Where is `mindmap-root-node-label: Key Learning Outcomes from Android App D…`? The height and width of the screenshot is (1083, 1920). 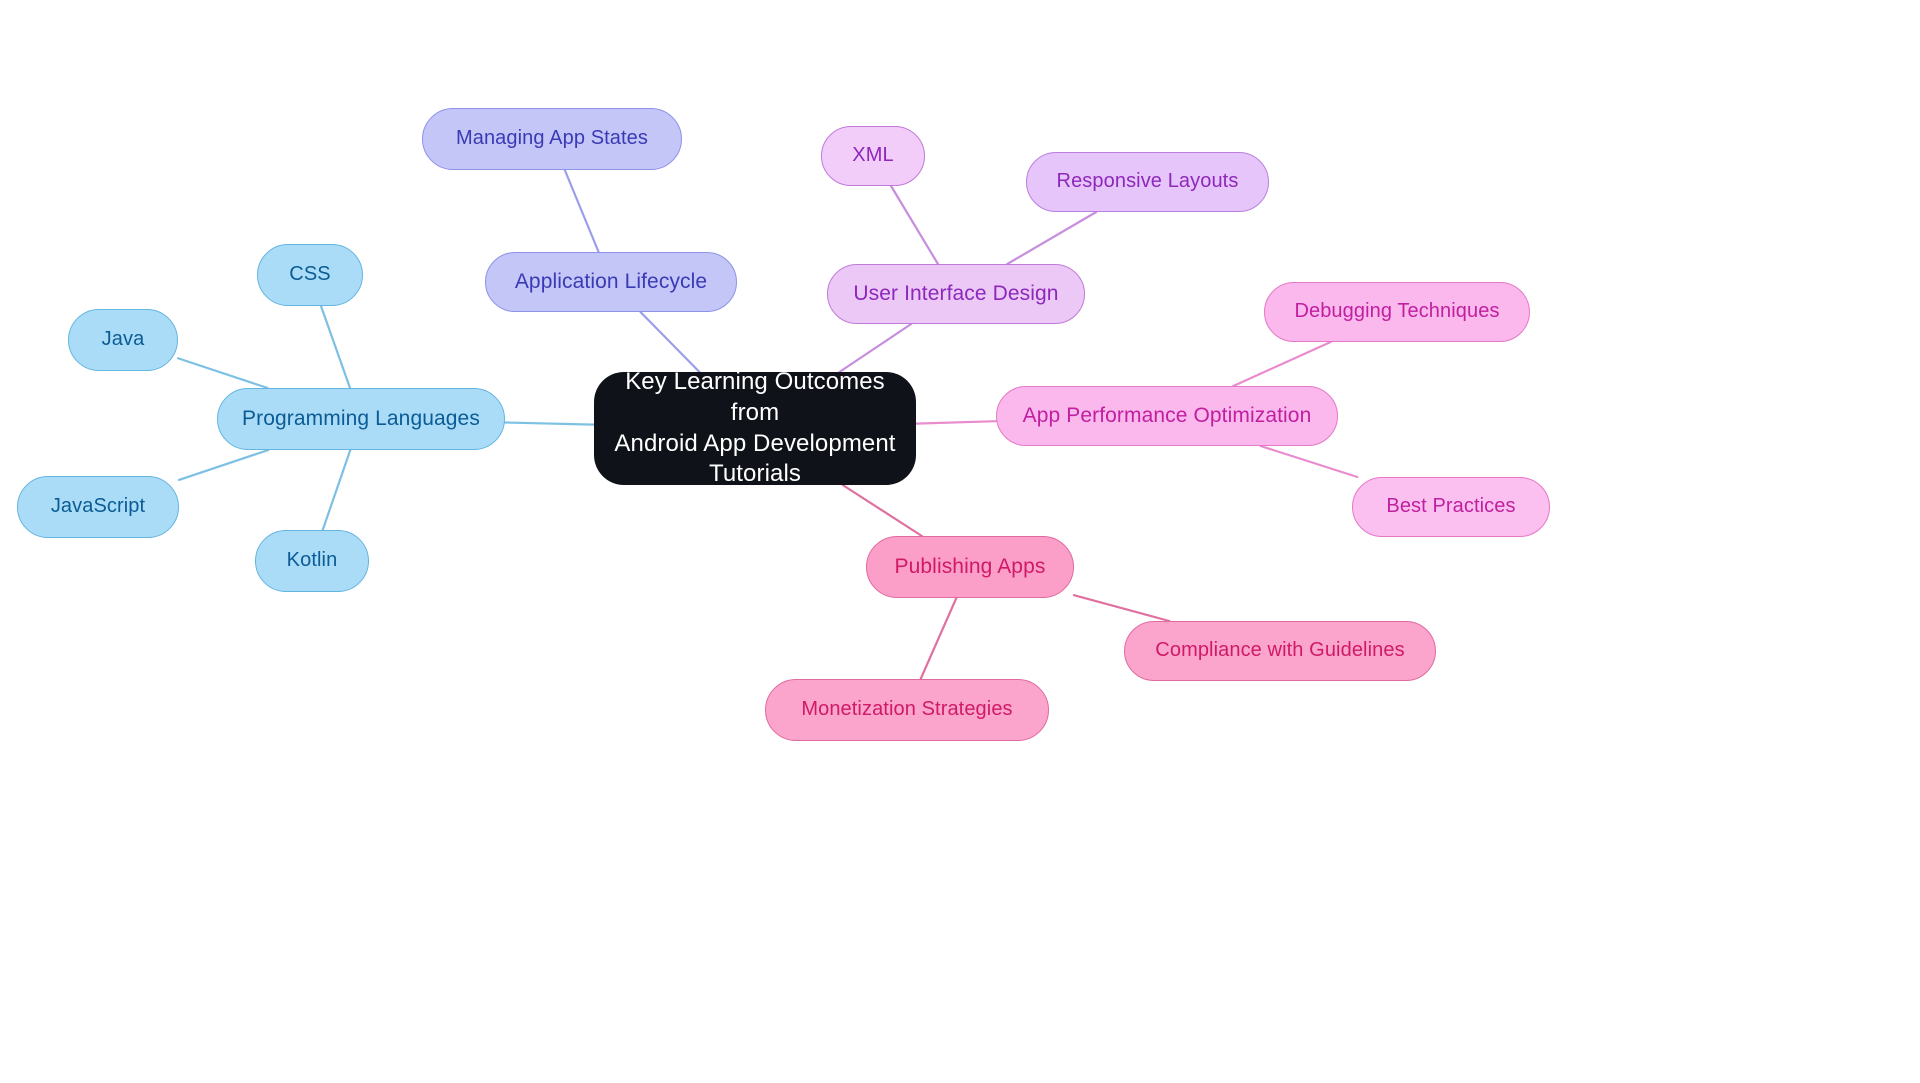 mindmap-root-node-label: Key Learning Outcomes from Android App D… is located at coordinates (755, 428).